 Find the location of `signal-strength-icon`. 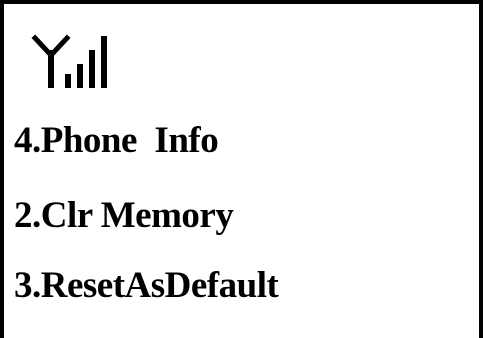

signal-strength-icon is located at coordinates (79, 61).